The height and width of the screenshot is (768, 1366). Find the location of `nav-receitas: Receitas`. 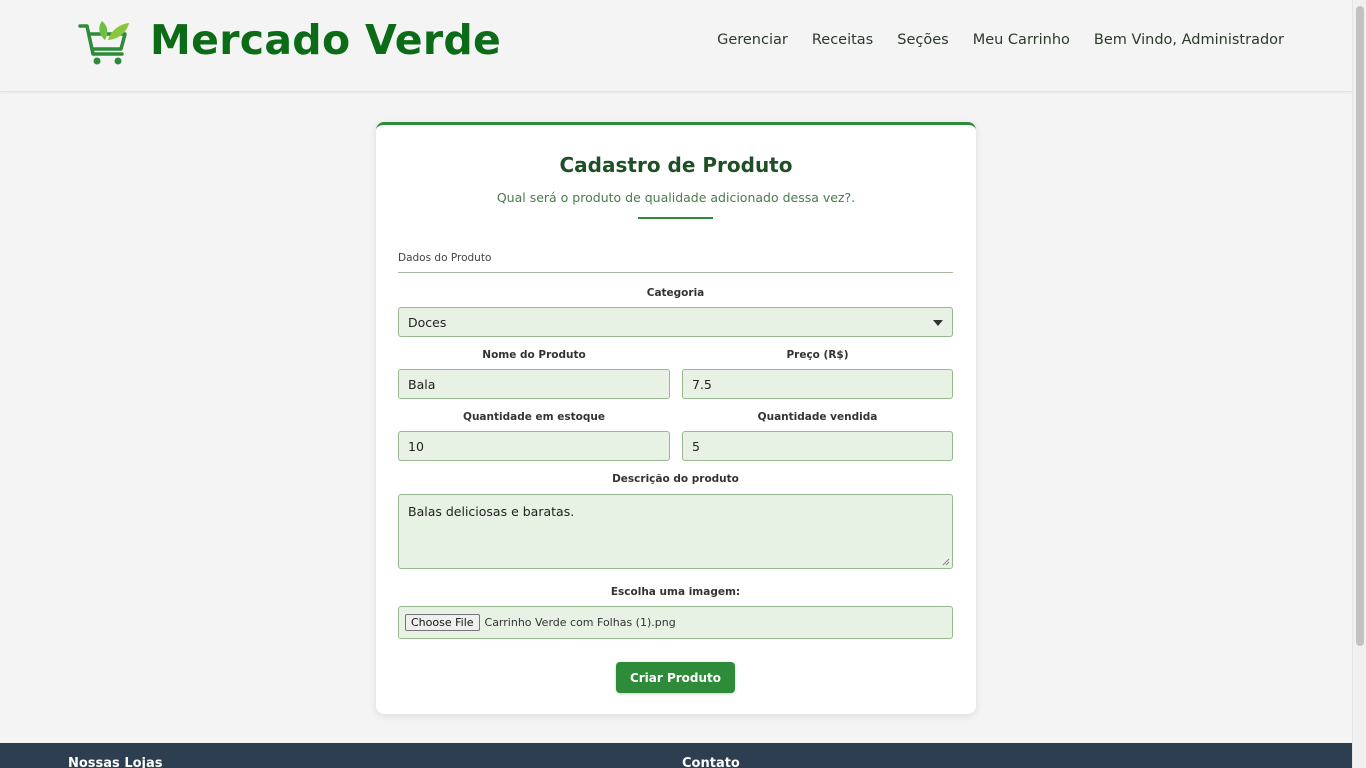

nav-receitas: Receitas is located at coordinates (842, 40).